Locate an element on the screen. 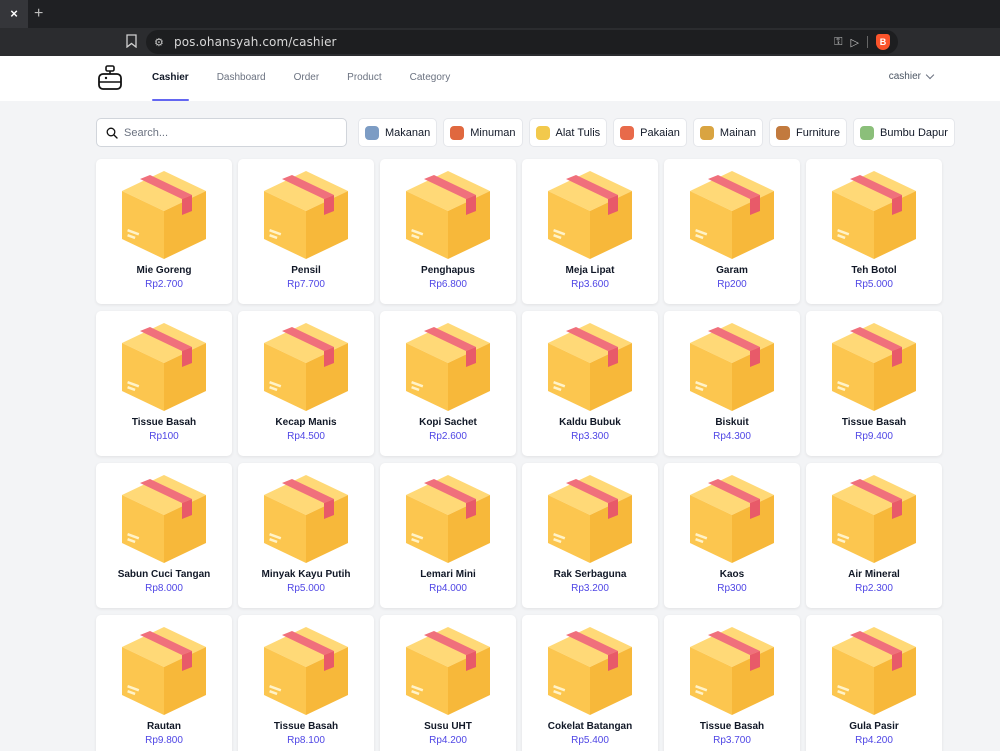 Image resolution: width=1000 pixels, height=751 pixels. category-chip: Bumbu Dapur is located at coordinates (904, 132).